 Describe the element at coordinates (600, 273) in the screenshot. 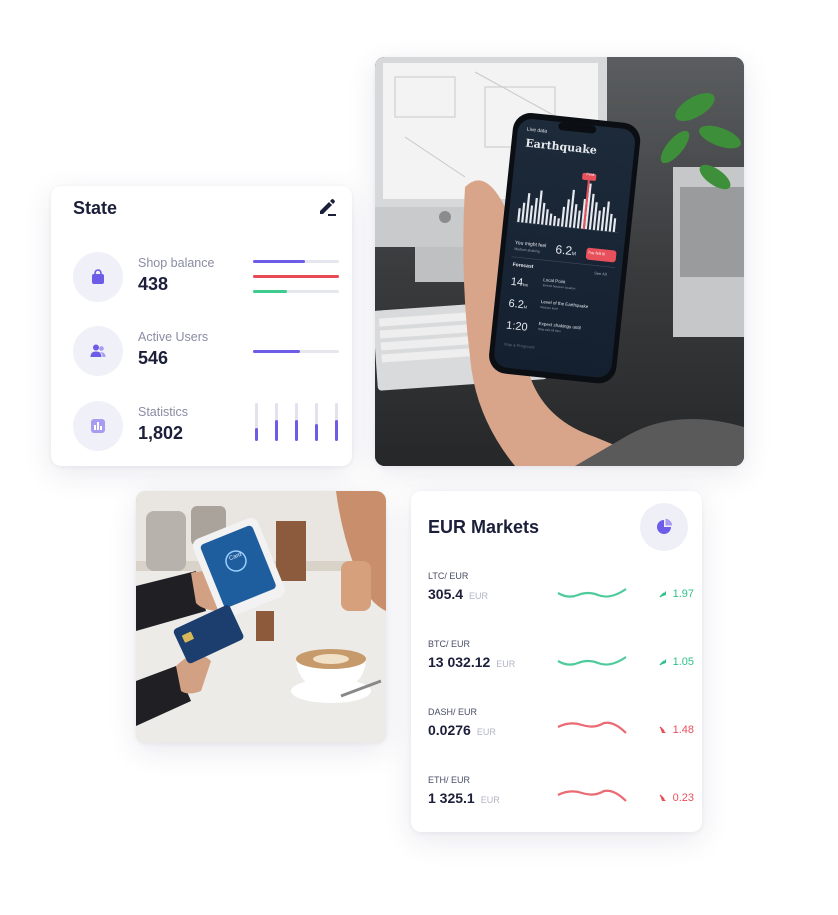

I see `see-all-link: See All` at that location.